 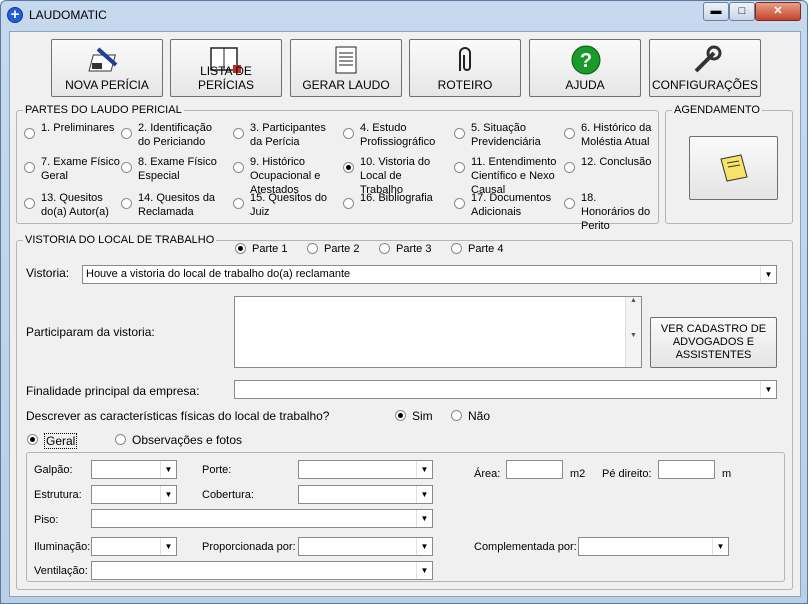 I want to click on window-title: LAUDOMATIC, so click(x=68, y=15).